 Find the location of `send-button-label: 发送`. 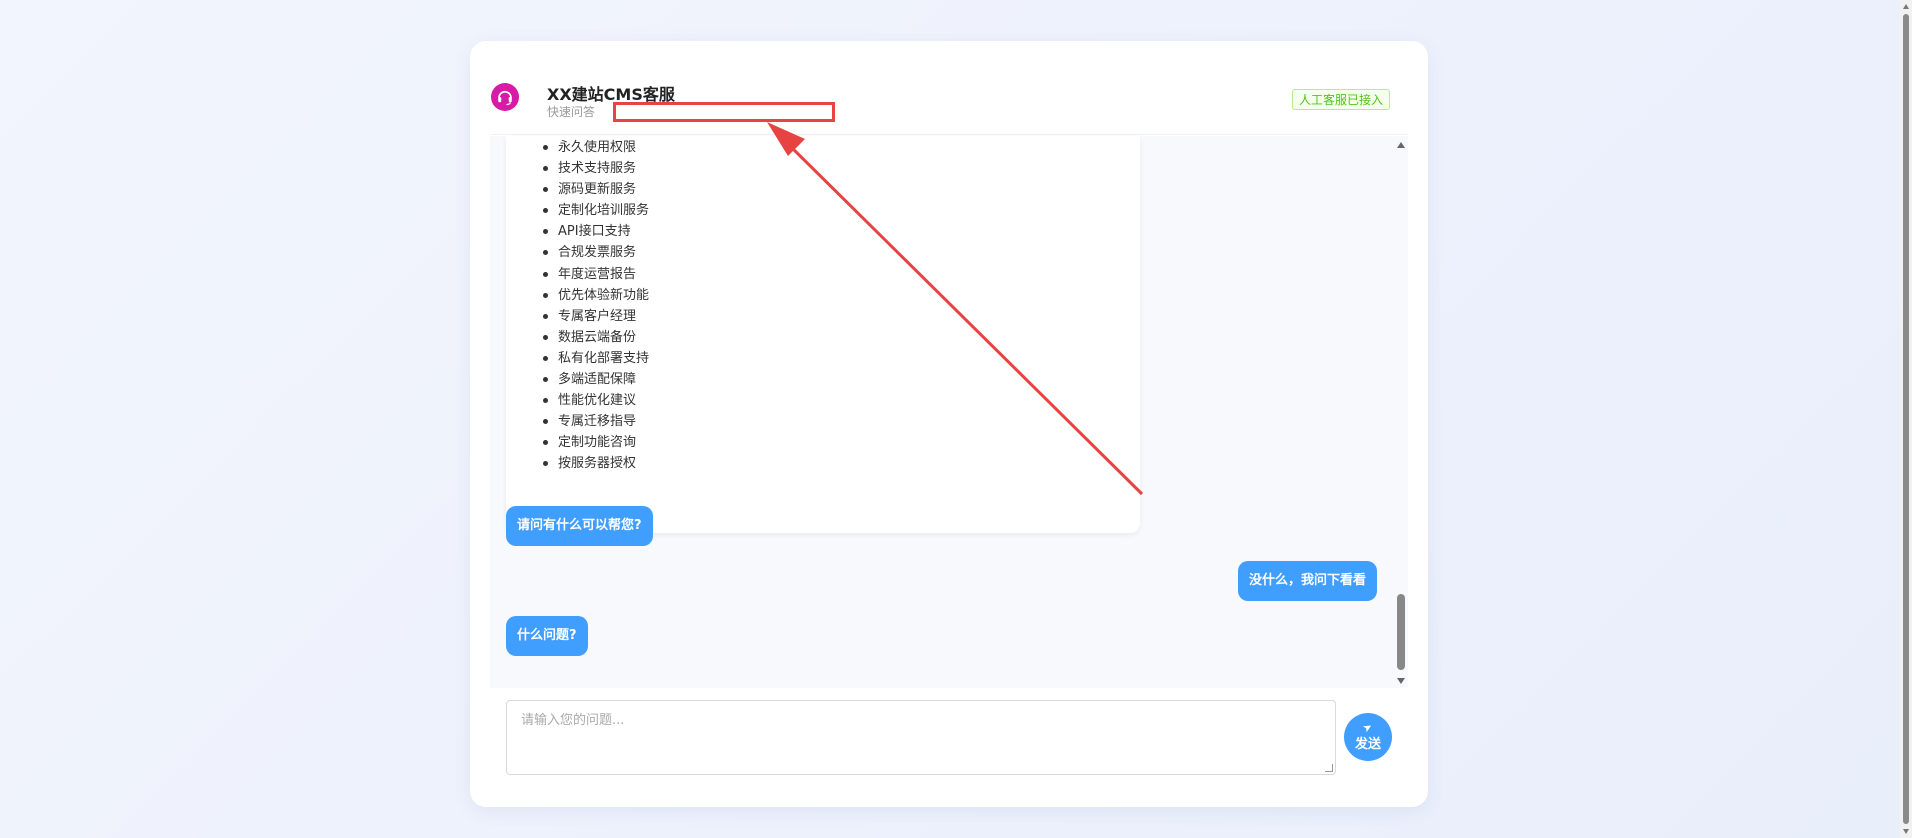

send-button-label: 发送 is located at coordinates (1367, 744).